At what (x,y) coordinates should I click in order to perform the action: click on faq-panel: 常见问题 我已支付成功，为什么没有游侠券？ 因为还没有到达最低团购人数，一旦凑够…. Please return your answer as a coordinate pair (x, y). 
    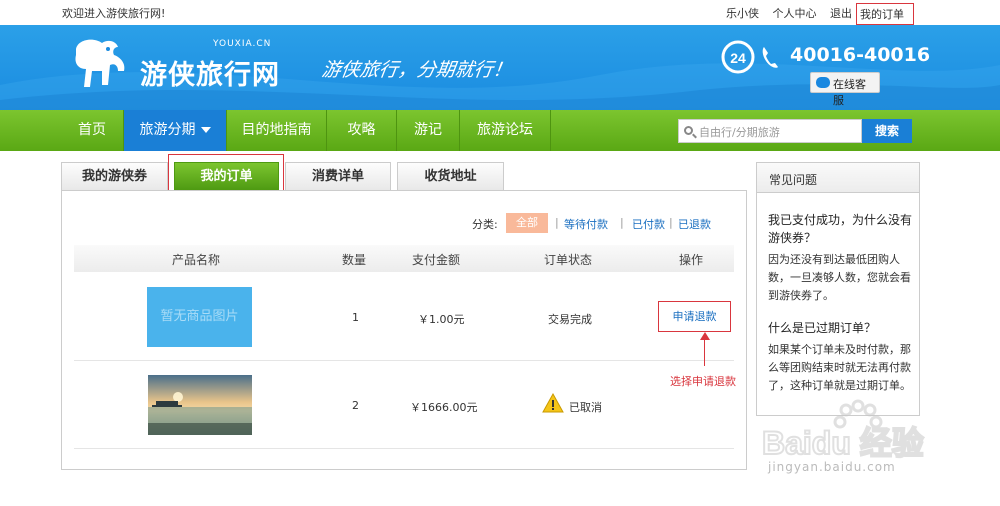
    Looking at the image, I should click on (838, 289).